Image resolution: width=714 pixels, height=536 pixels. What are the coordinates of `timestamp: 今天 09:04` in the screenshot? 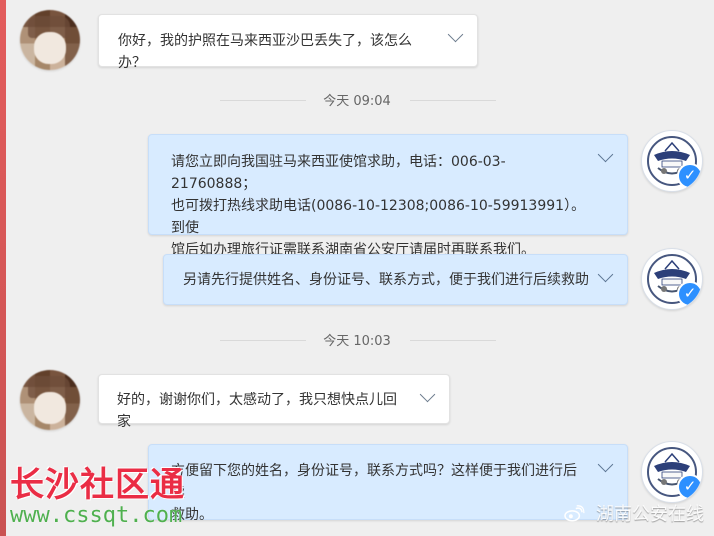 It's located at (357, 101).